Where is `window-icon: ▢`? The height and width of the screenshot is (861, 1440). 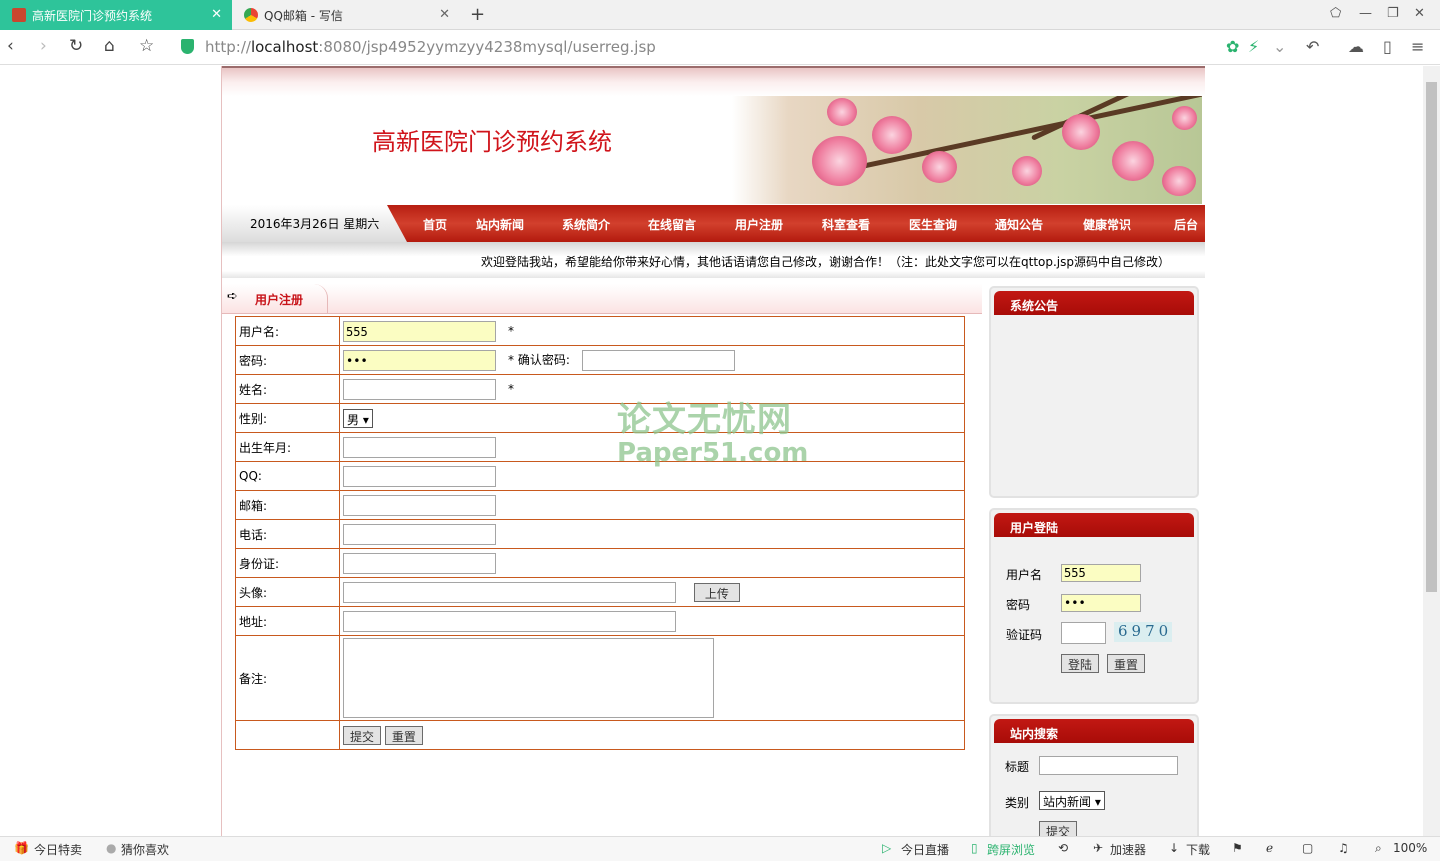
window-icon: ▢ is located at coordinates (1307, 848).